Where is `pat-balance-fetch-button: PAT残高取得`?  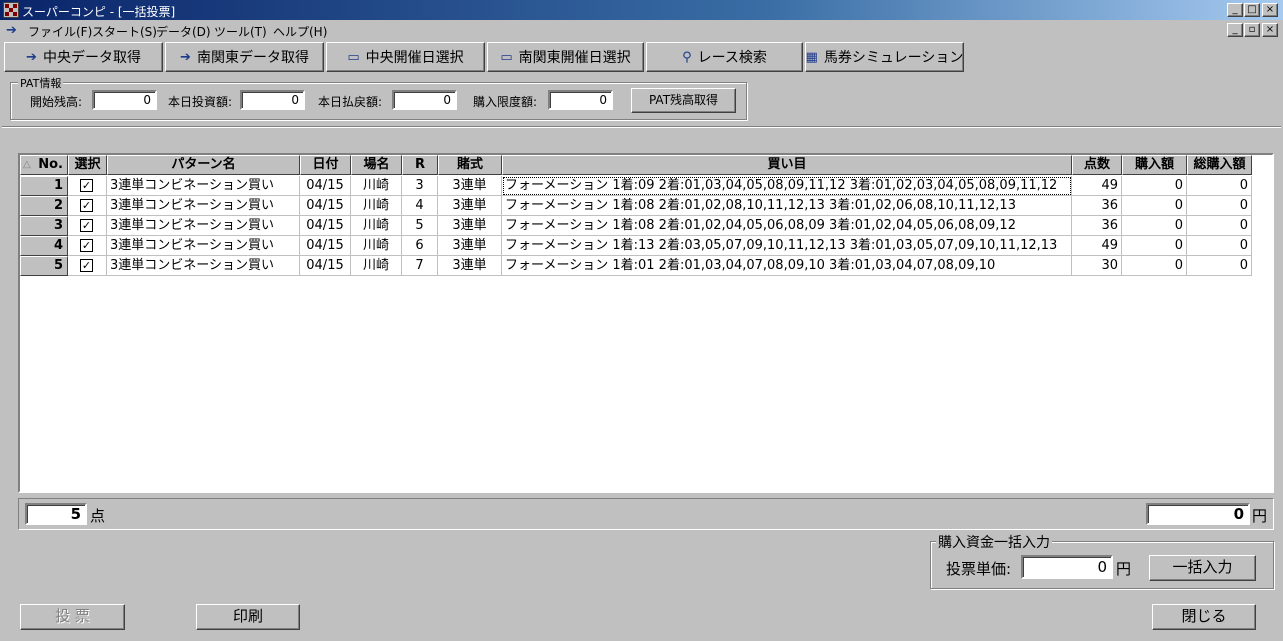 pat-balance-fetch-button: PAT残高取得 is located at coordinates (683, 100).